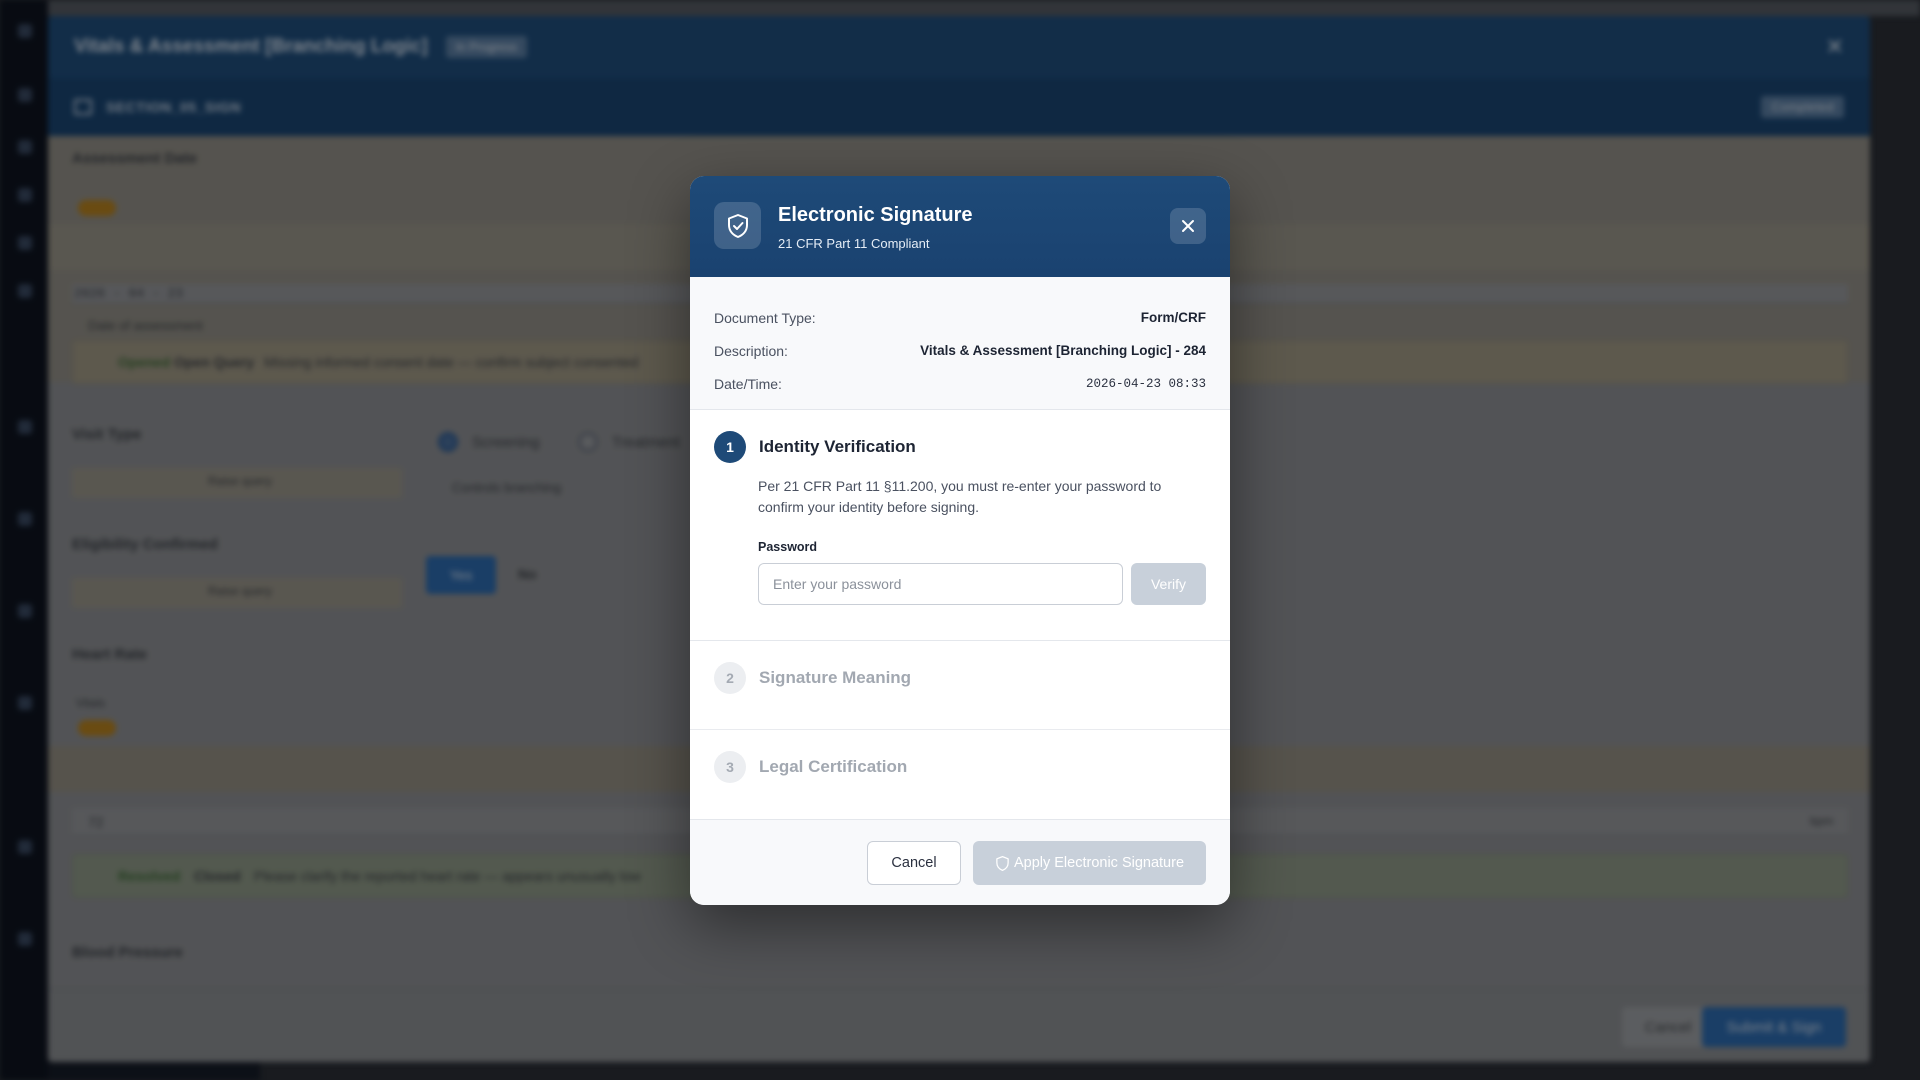  What do you see at coordinates (1188, 226) in the screenshot?
I see `close-icon` at bounding box center [1188, 226].